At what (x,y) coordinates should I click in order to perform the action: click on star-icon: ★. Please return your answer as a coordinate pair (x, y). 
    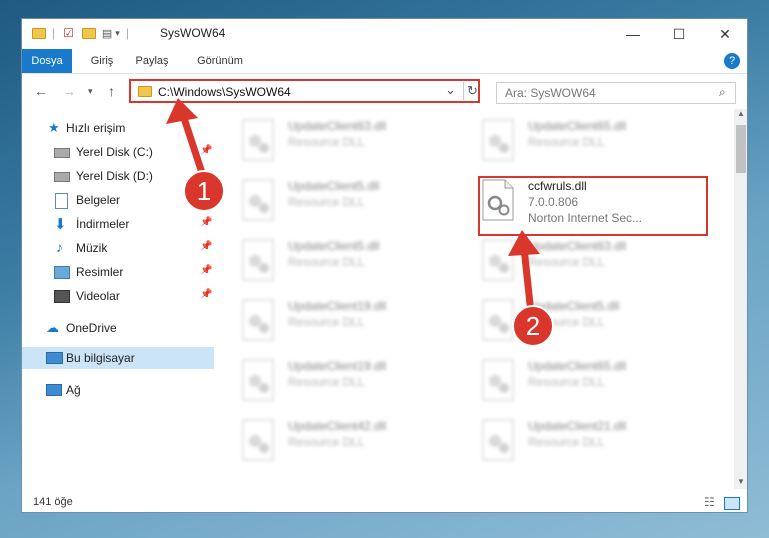
    Looking at the image, I should click on (54, 127).